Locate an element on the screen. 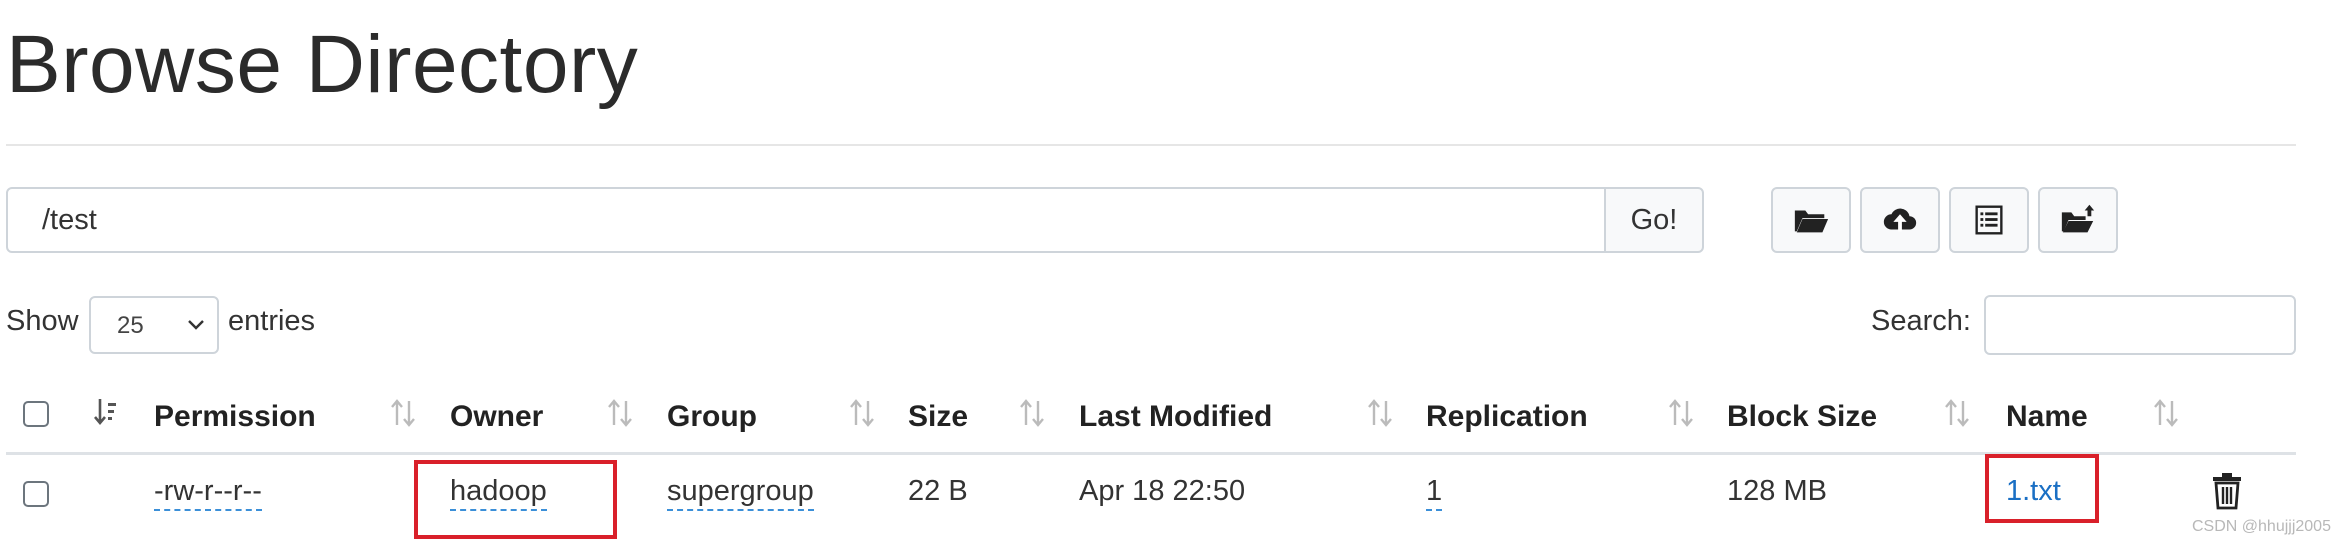  entries-select: 25 is located at coordinates (154, 325).